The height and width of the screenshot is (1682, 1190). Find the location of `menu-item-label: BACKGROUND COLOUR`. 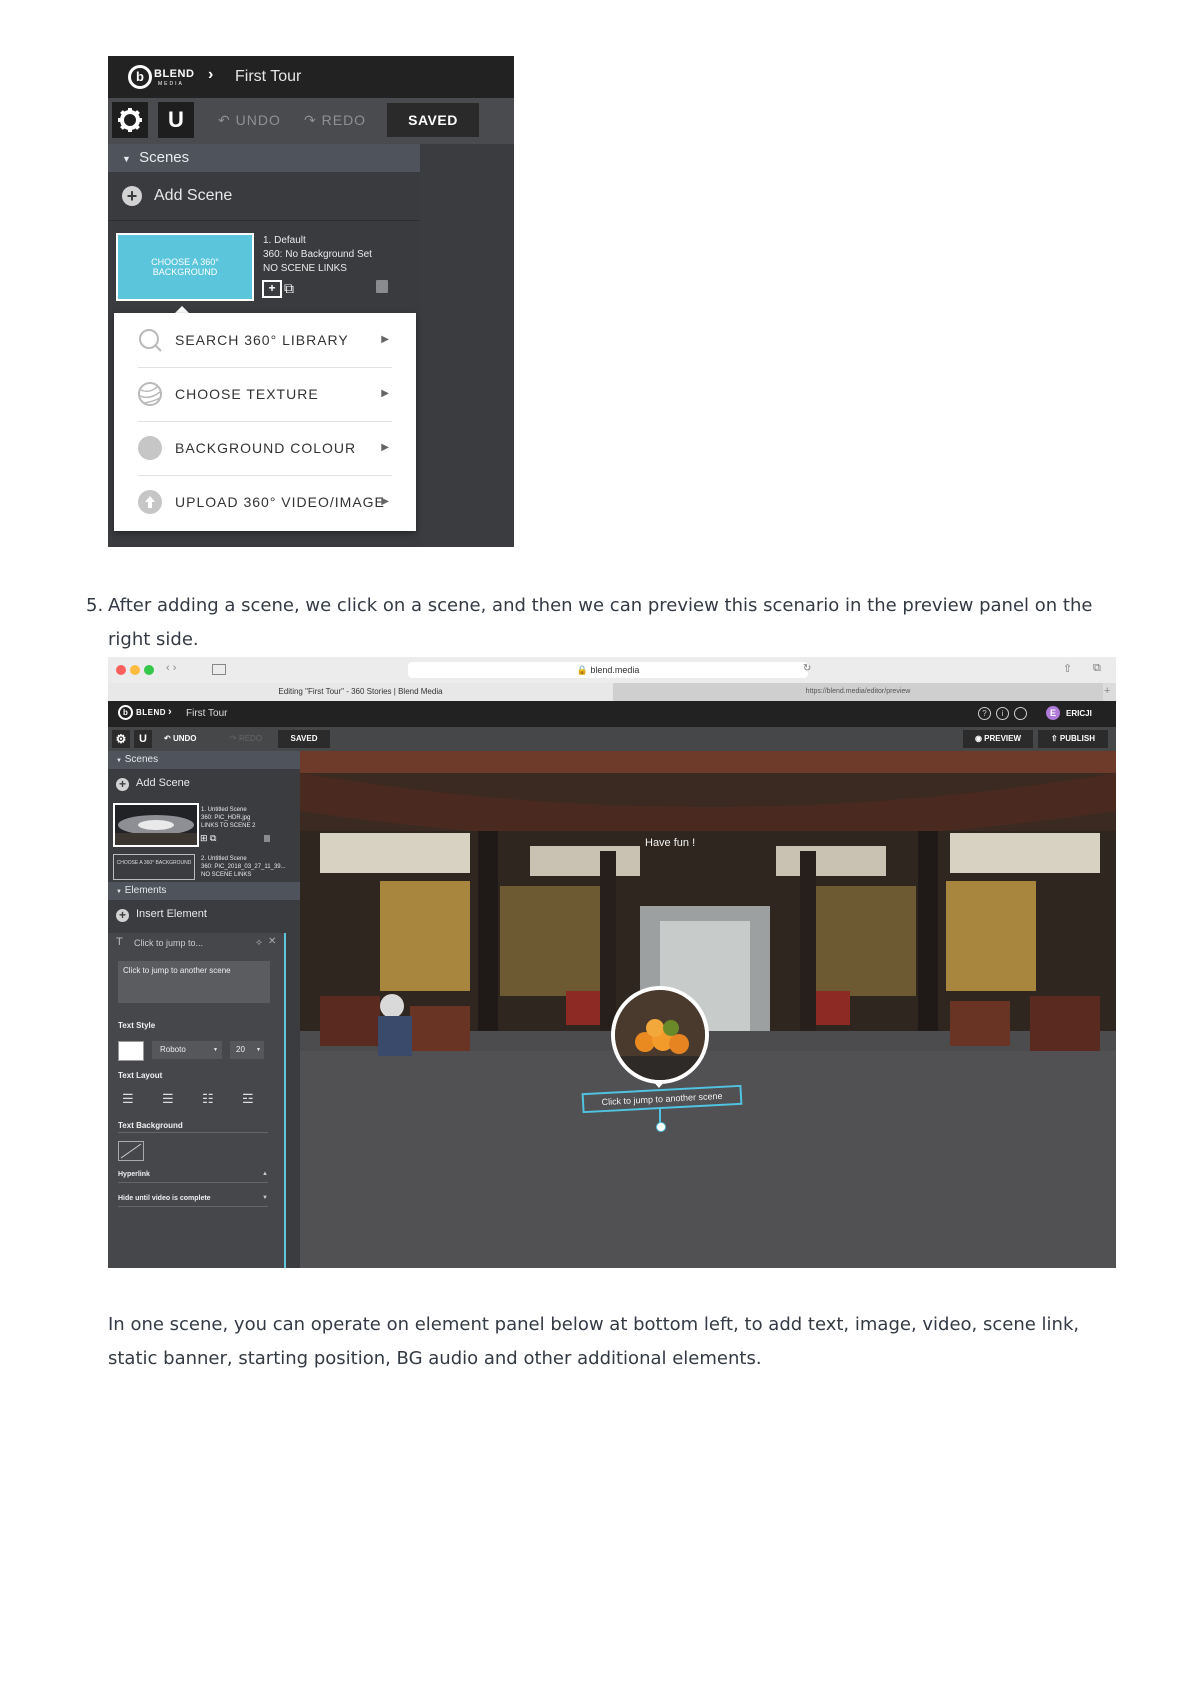

menu-item-label: BACKGROUND COLOUR is located at coordinates (266, 448).